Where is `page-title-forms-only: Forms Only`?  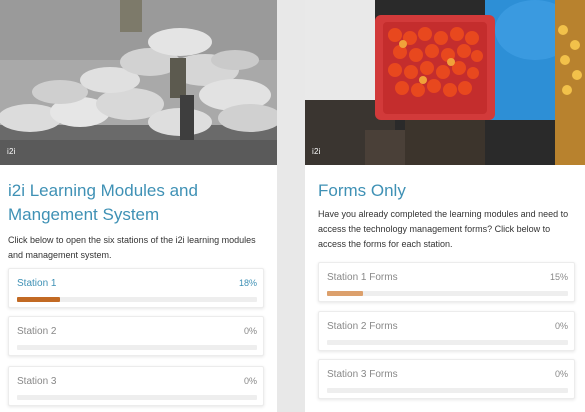
page-title-forms-only: Forms Only is located at coordinates (362, 190).